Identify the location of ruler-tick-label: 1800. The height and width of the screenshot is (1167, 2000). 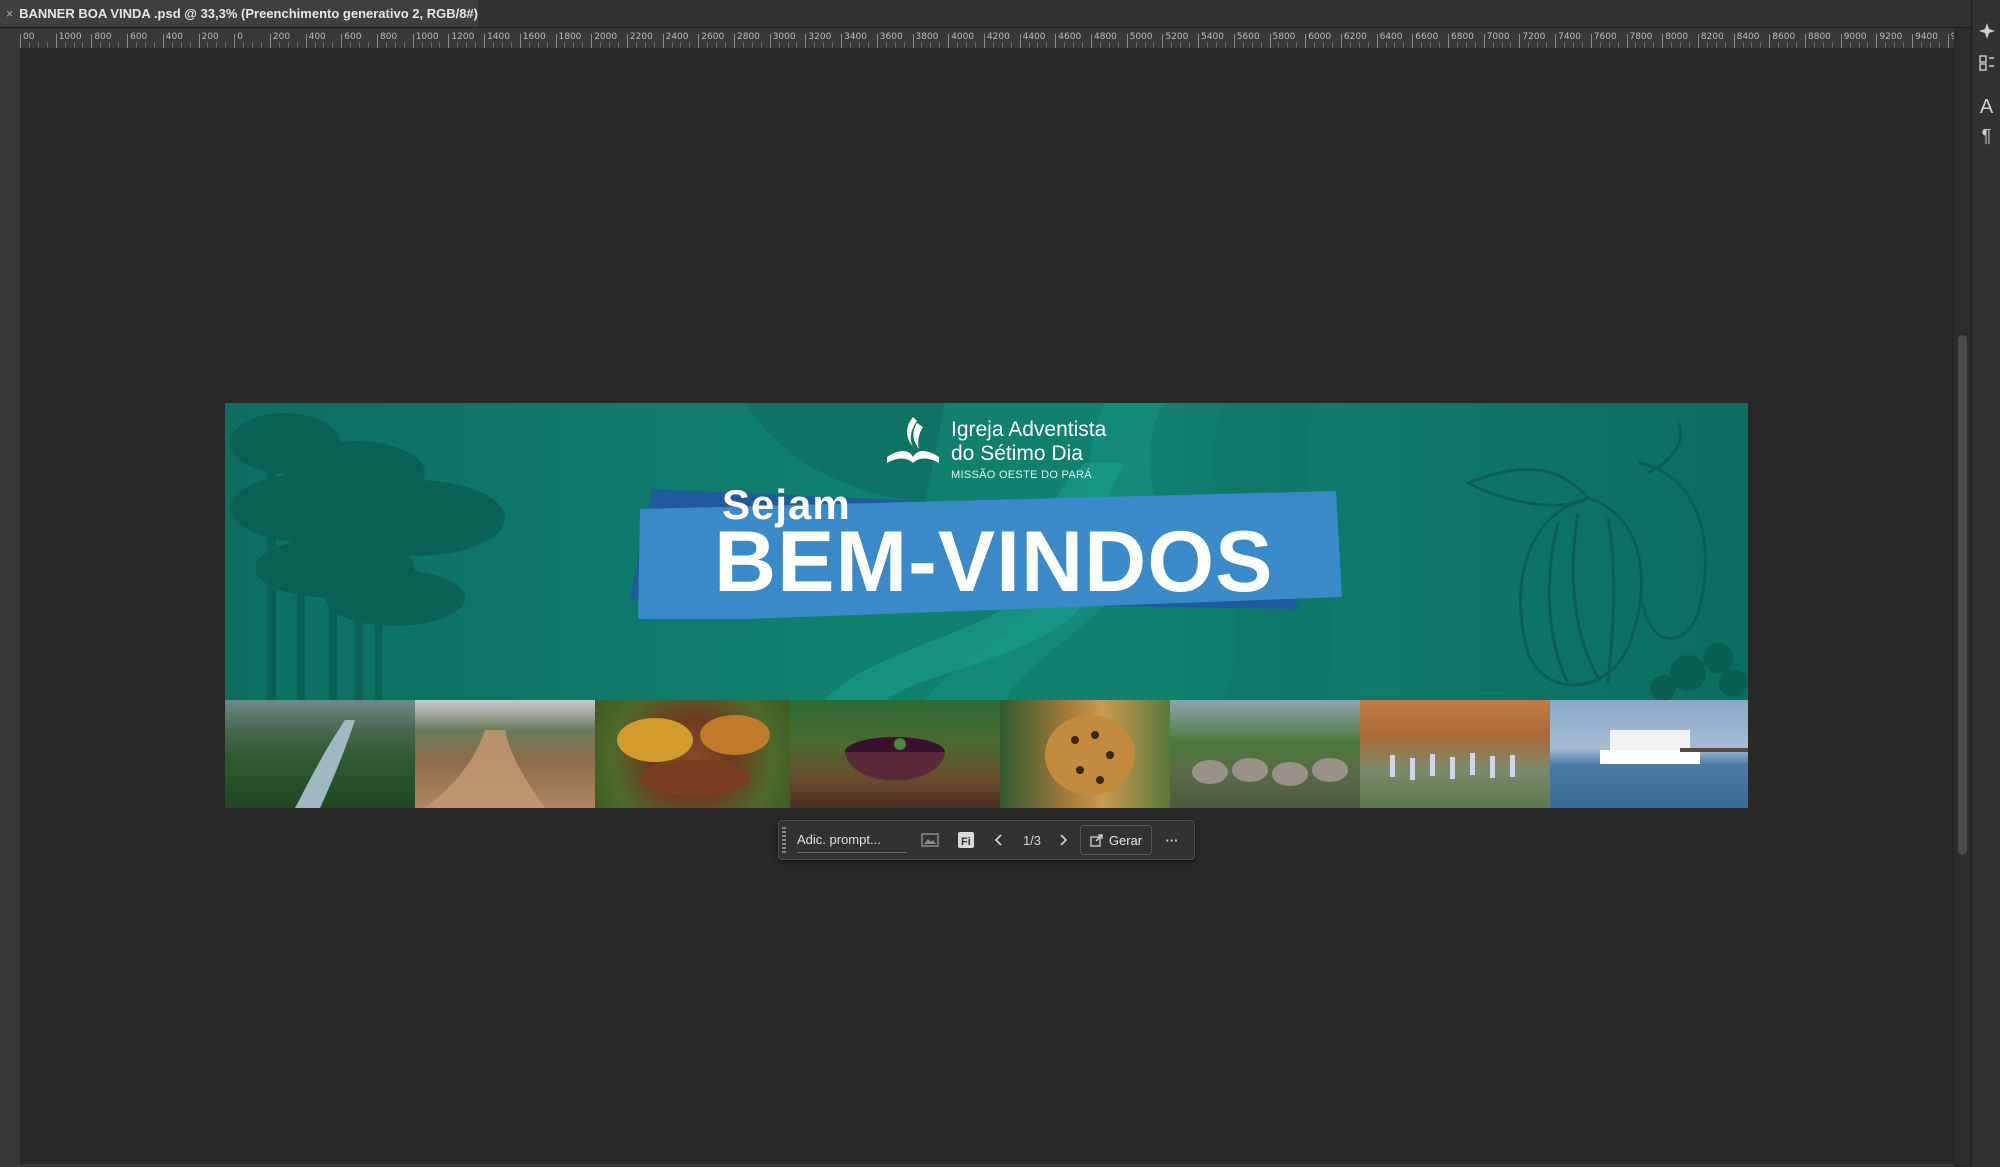
(570, 37).